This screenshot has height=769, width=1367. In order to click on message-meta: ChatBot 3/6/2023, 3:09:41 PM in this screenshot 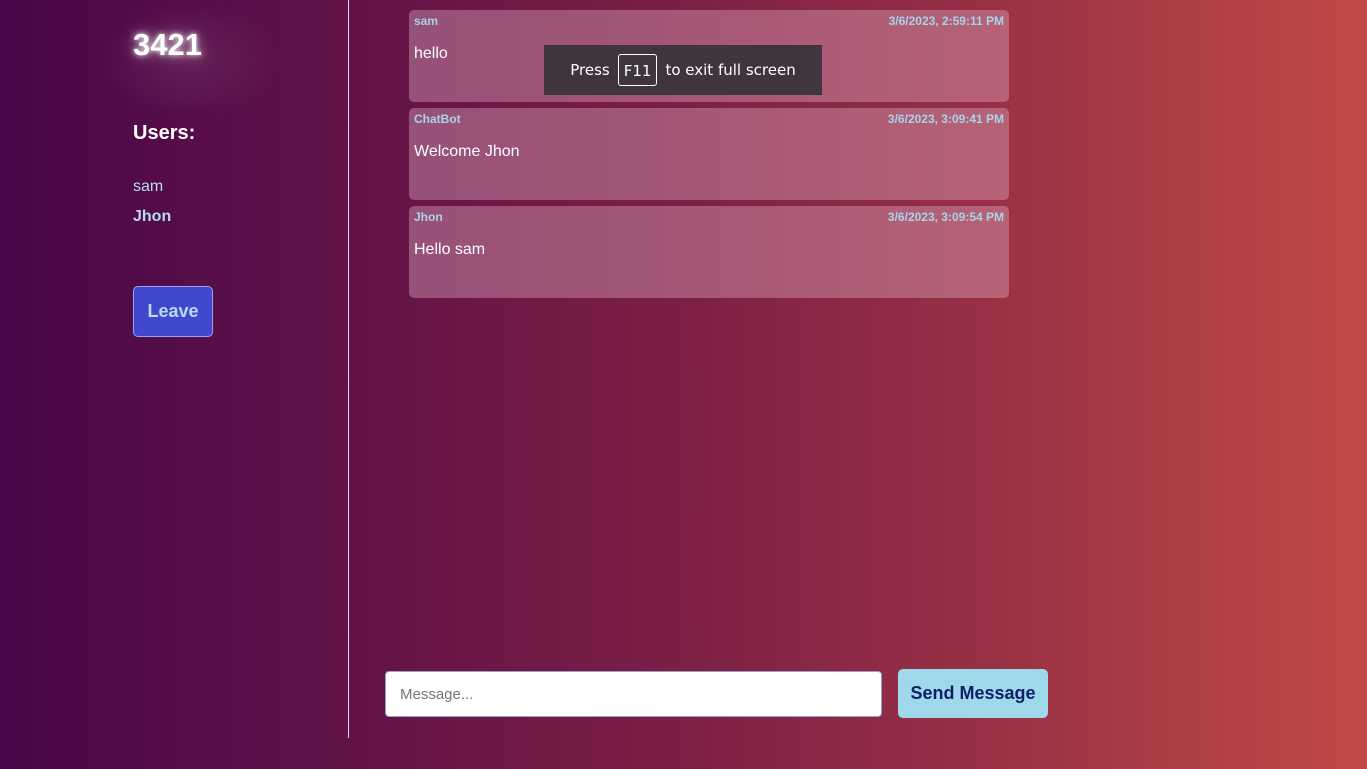, I will do `click(709, 119)`.